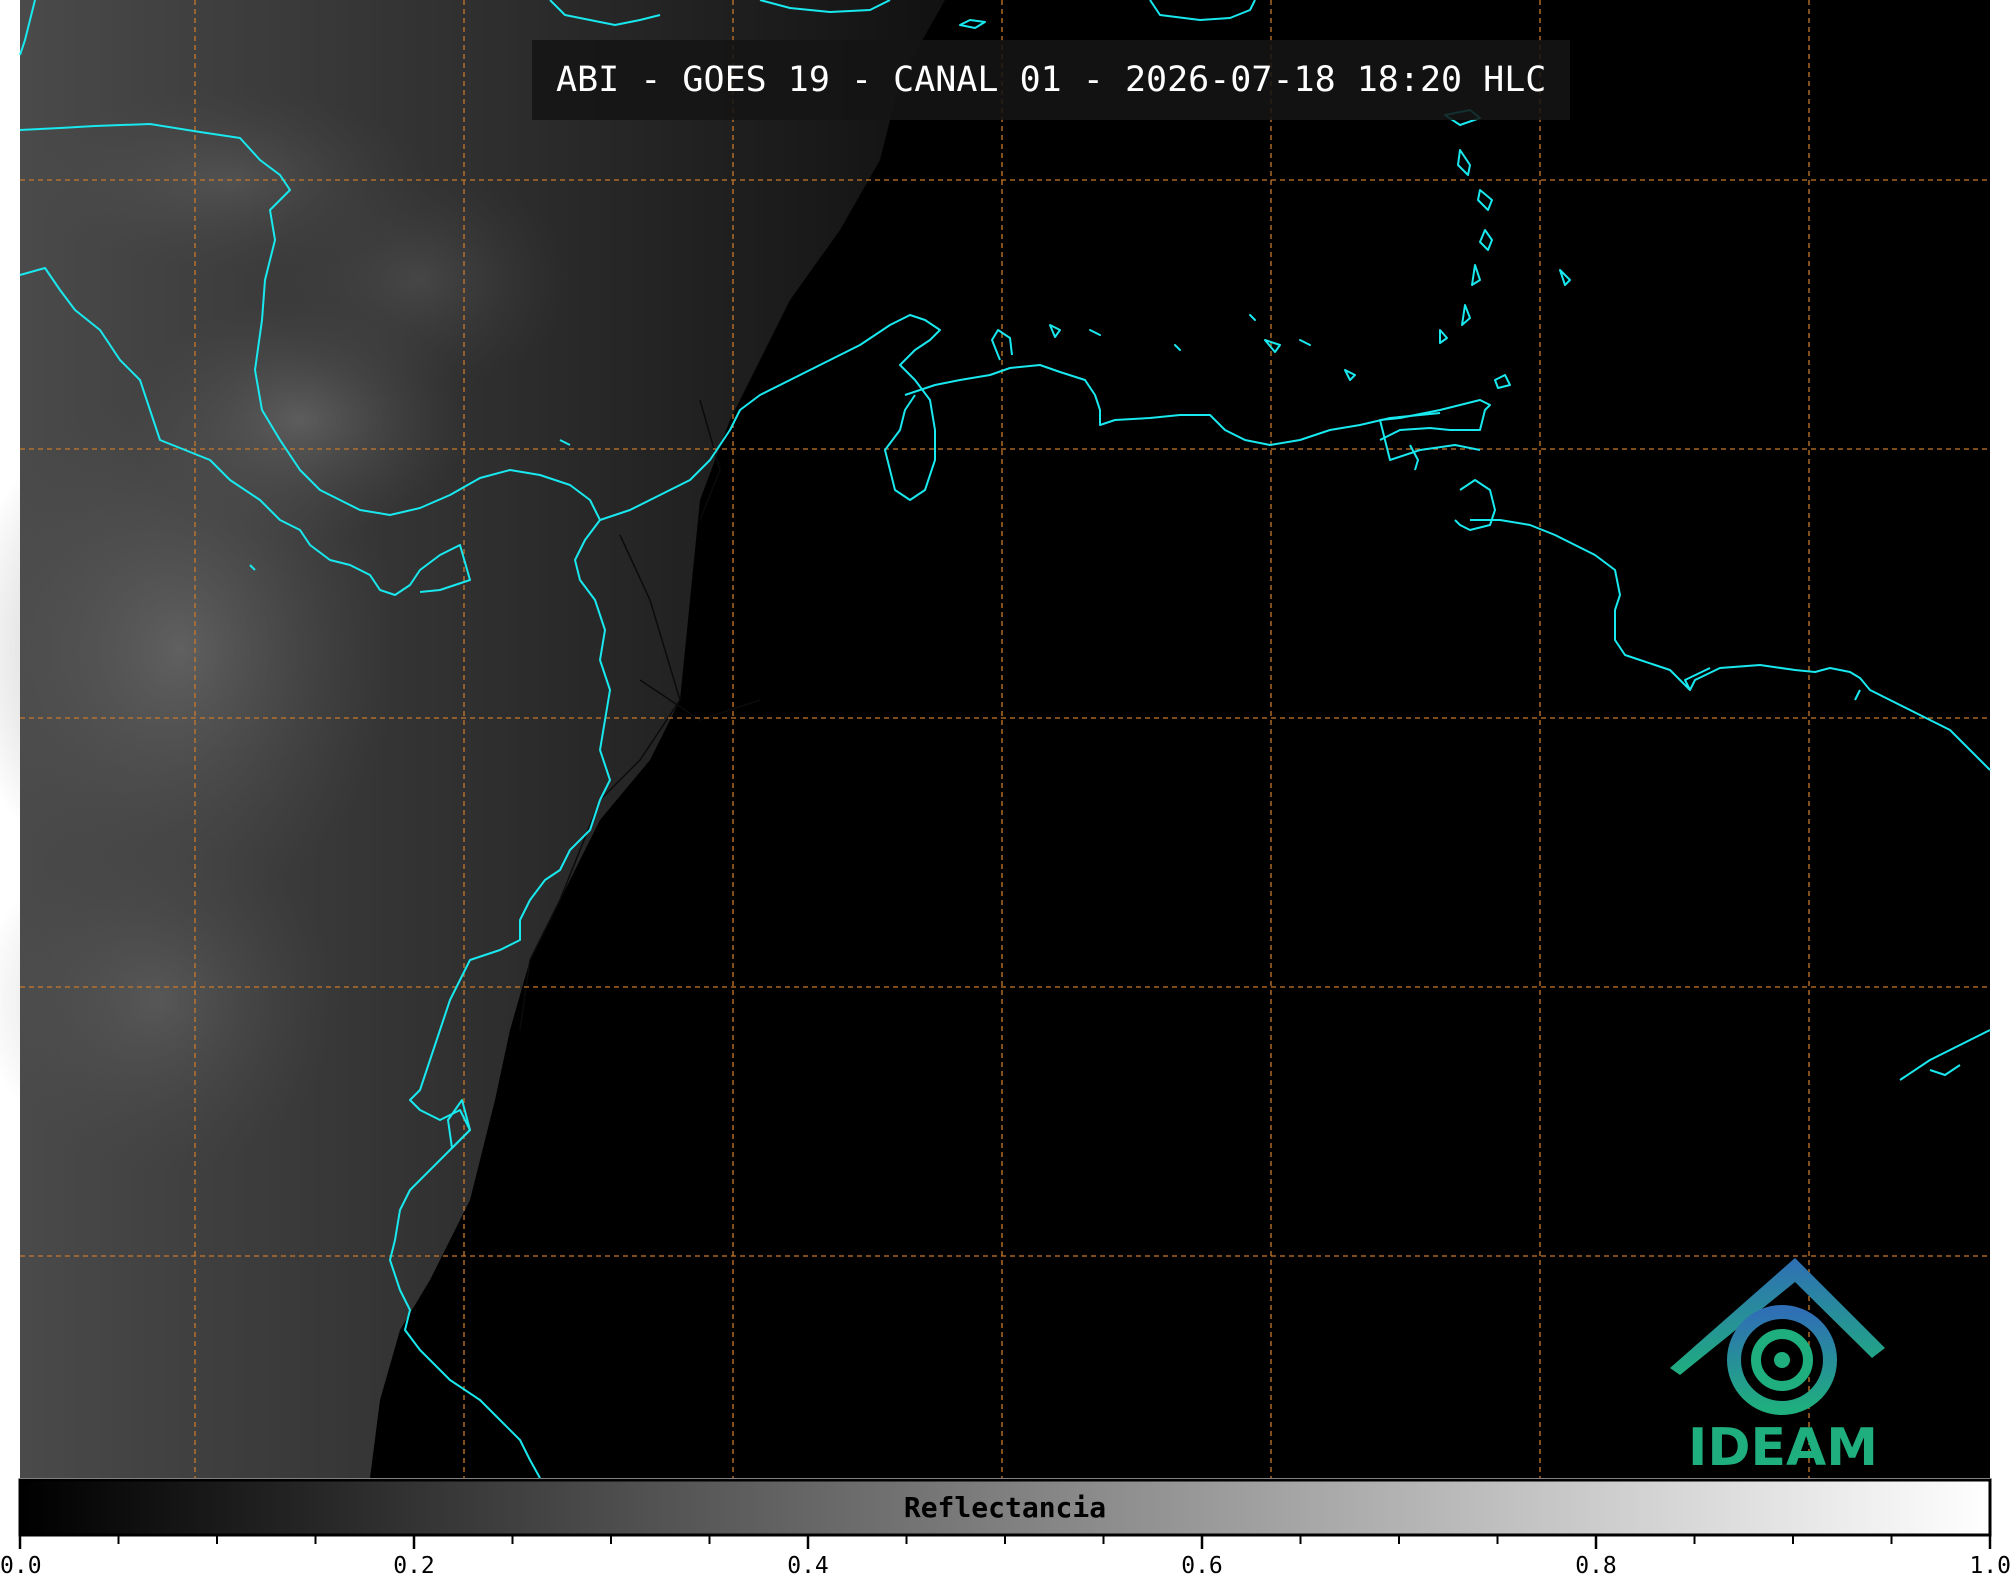 Image resolution: width=2011 pixels, height=1577 pixels. I want to click on colorbar-tick-label: 0.8, so click(1596, 1565).